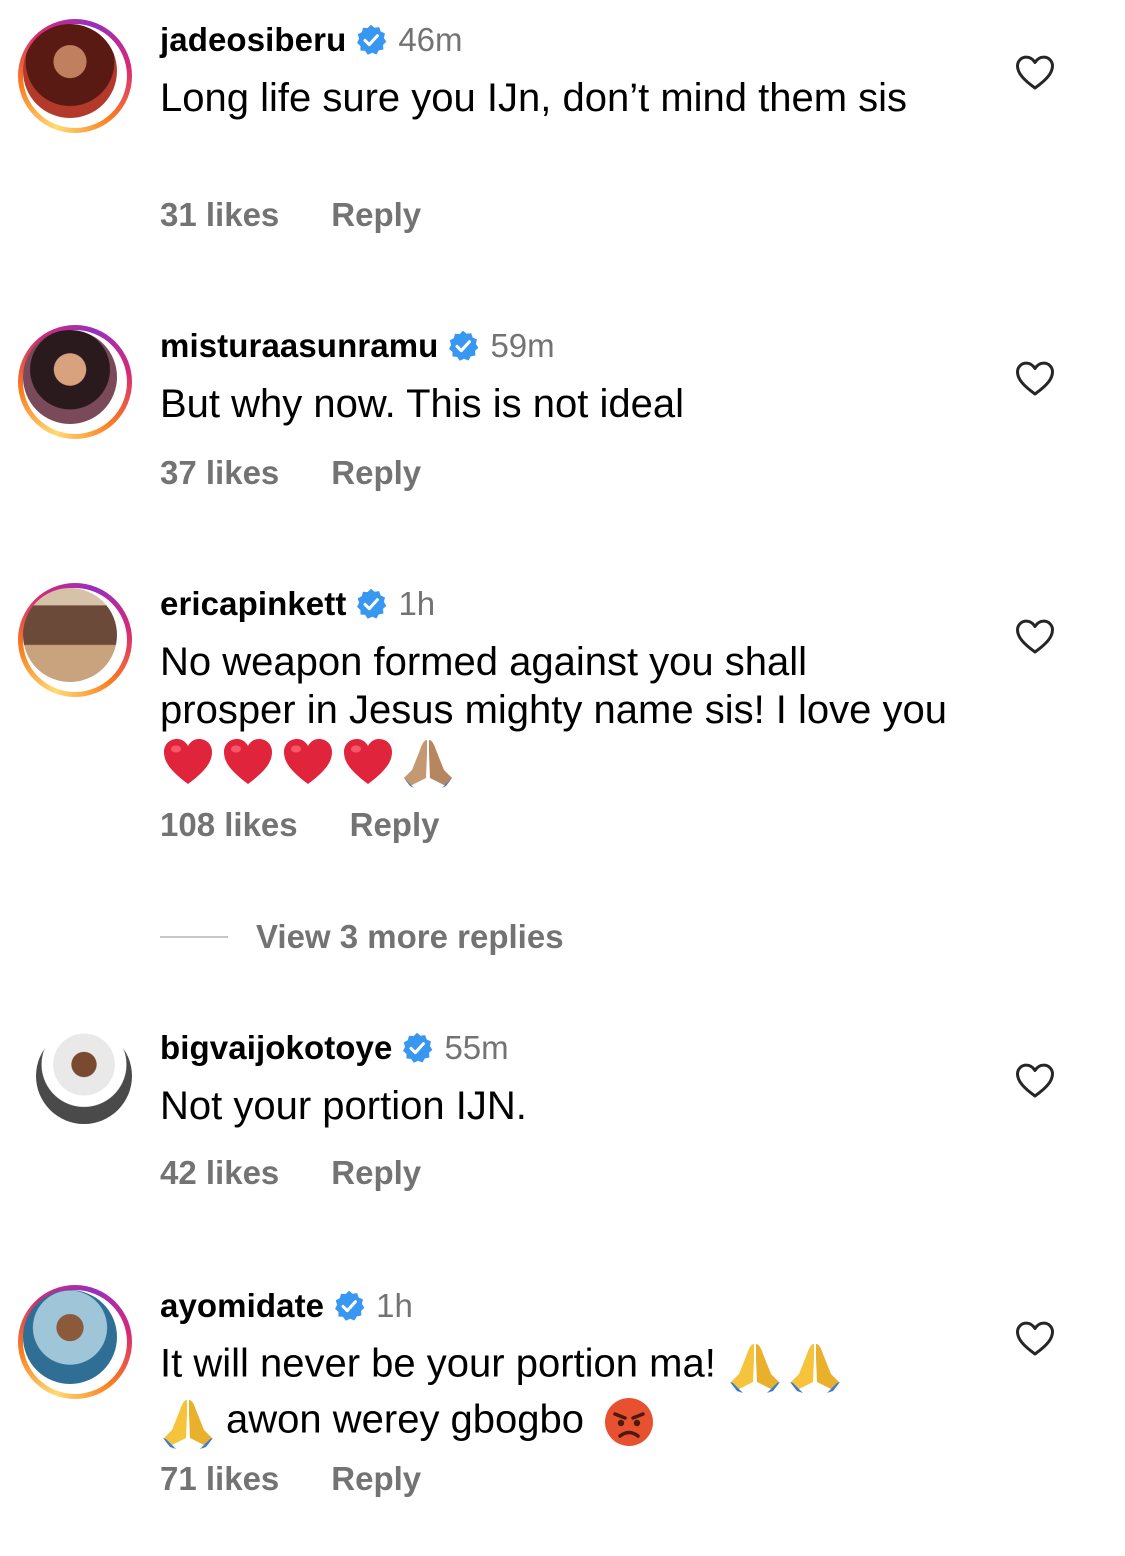 The image size is (1125, 1556). What do you see at coordinates (219, 215) in the screenshot?
I see `likes-count: 31 likes` at bounding box center [219, 215].